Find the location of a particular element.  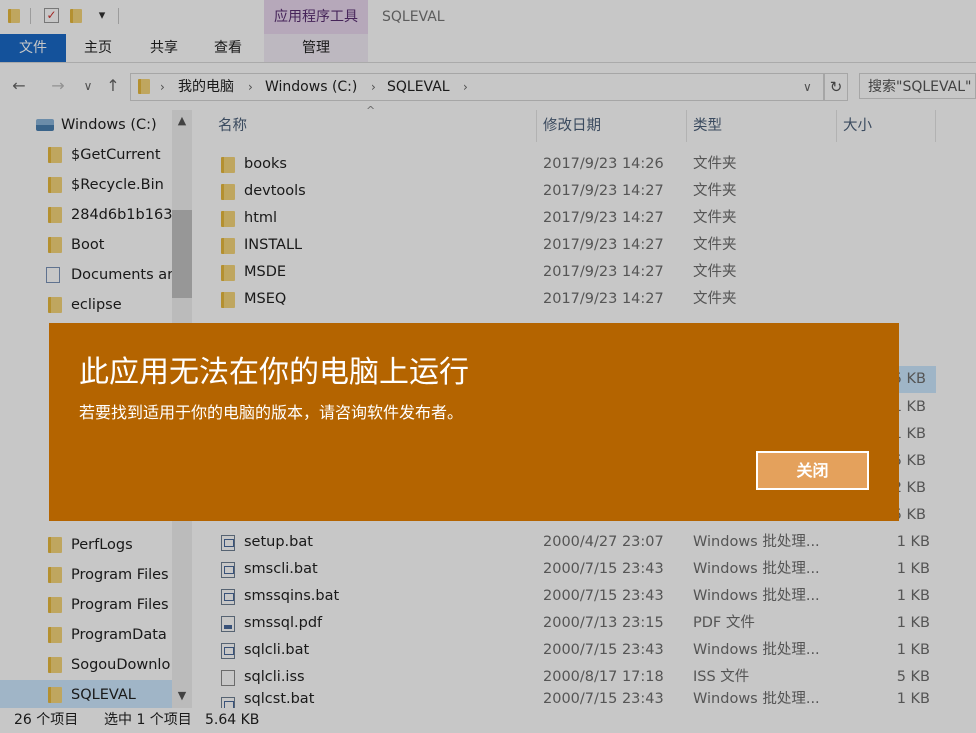

dialog-message: 若要找到适用于你的电脑的版本，请咨询软件发布者。 is located at coordinates (271, 412).